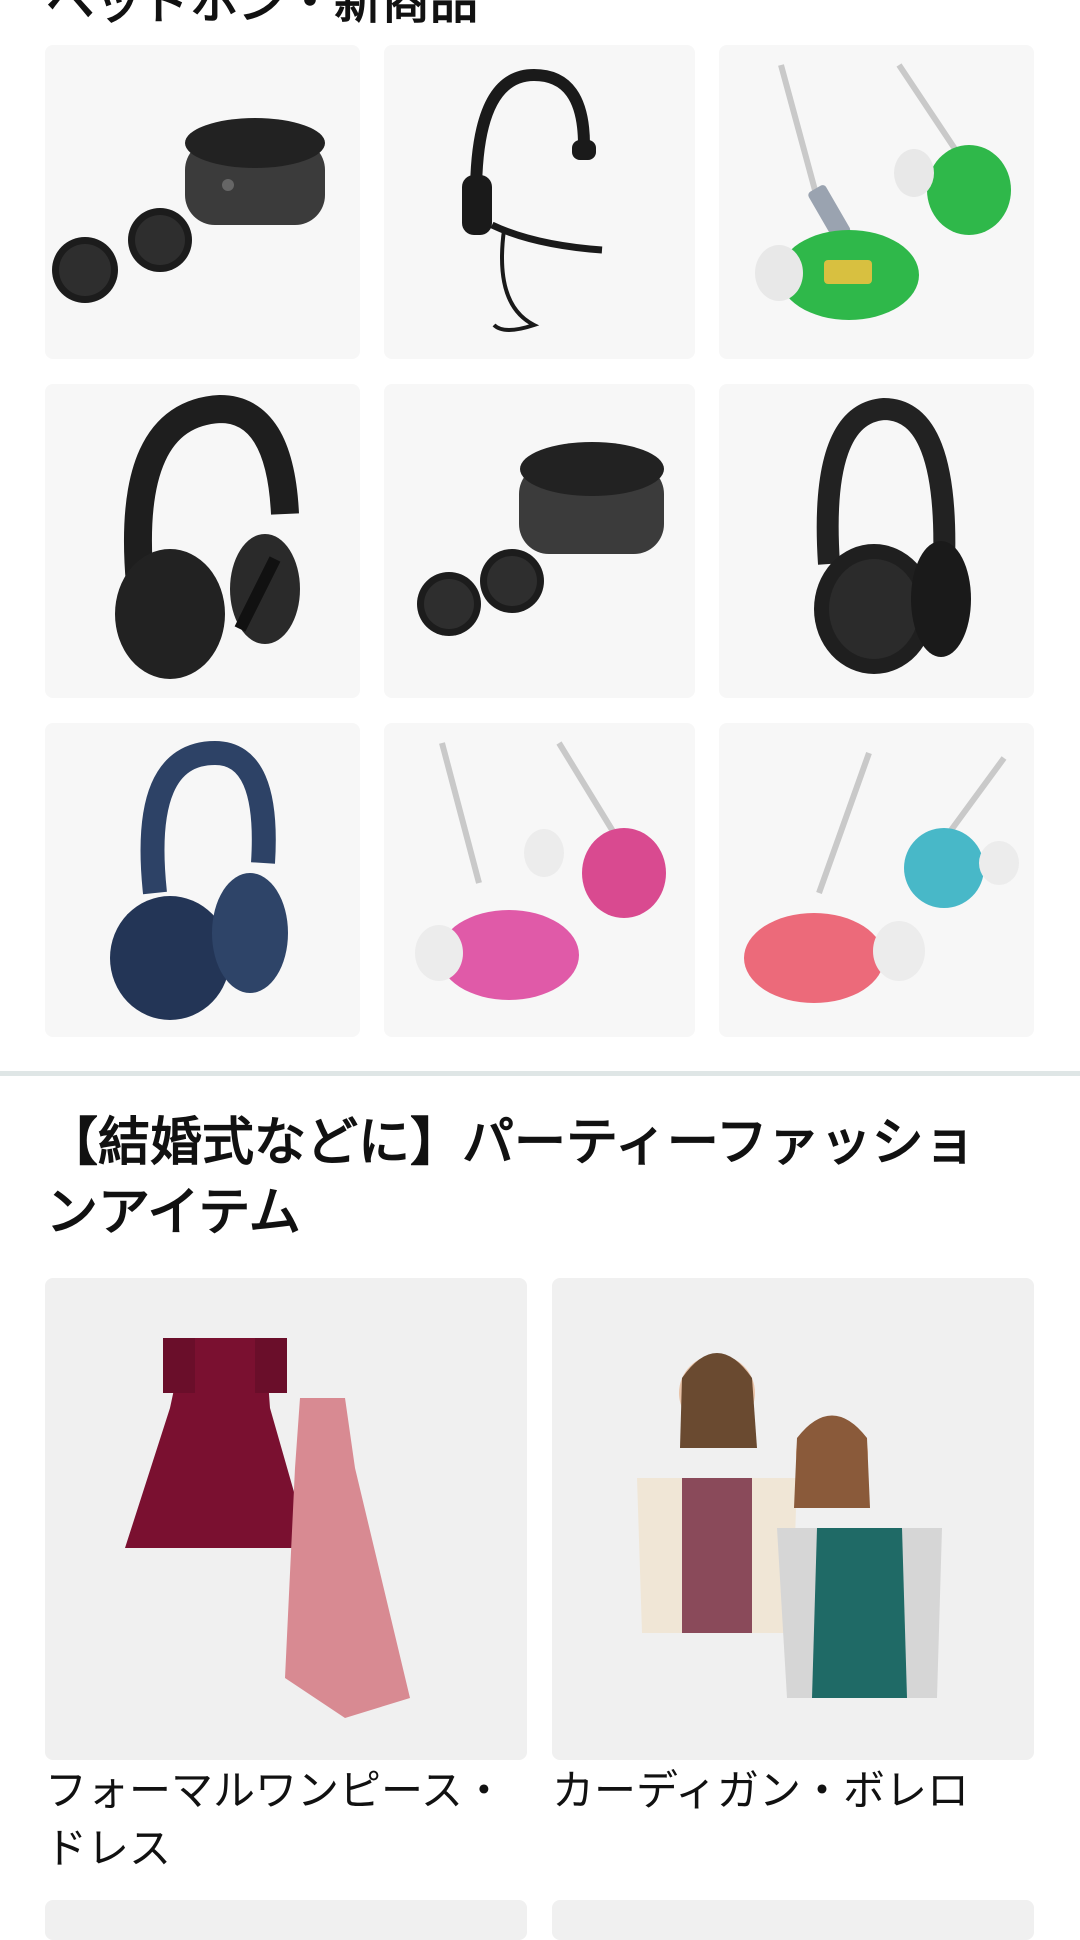  I want to click on dresses-icon, so click(267, 1528).